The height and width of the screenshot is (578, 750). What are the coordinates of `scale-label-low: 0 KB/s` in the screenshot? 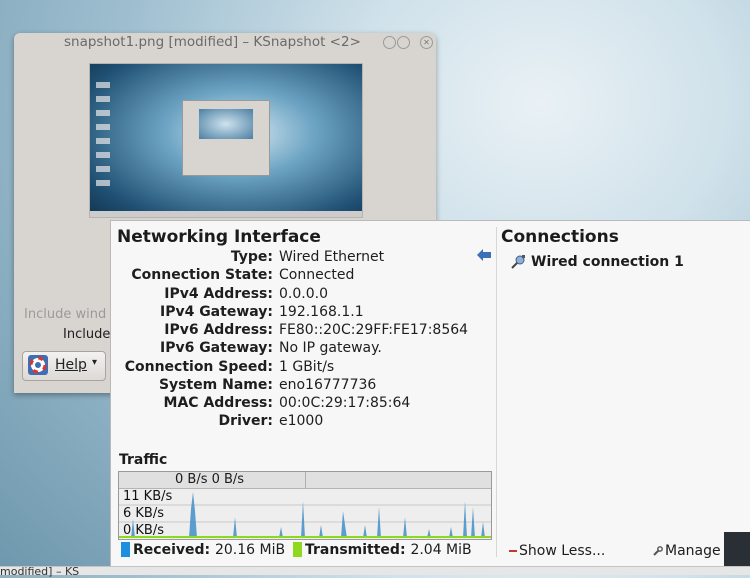 It's located at (143, 530).